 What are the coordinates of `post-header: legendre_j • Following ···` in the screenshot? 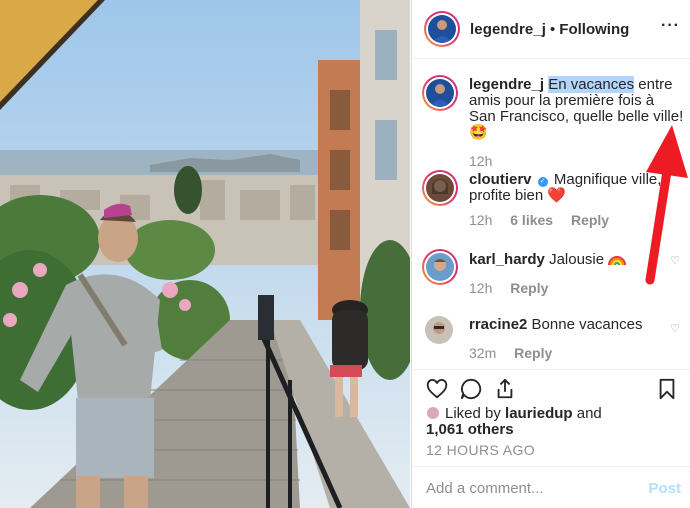 It's located at (551, 29).